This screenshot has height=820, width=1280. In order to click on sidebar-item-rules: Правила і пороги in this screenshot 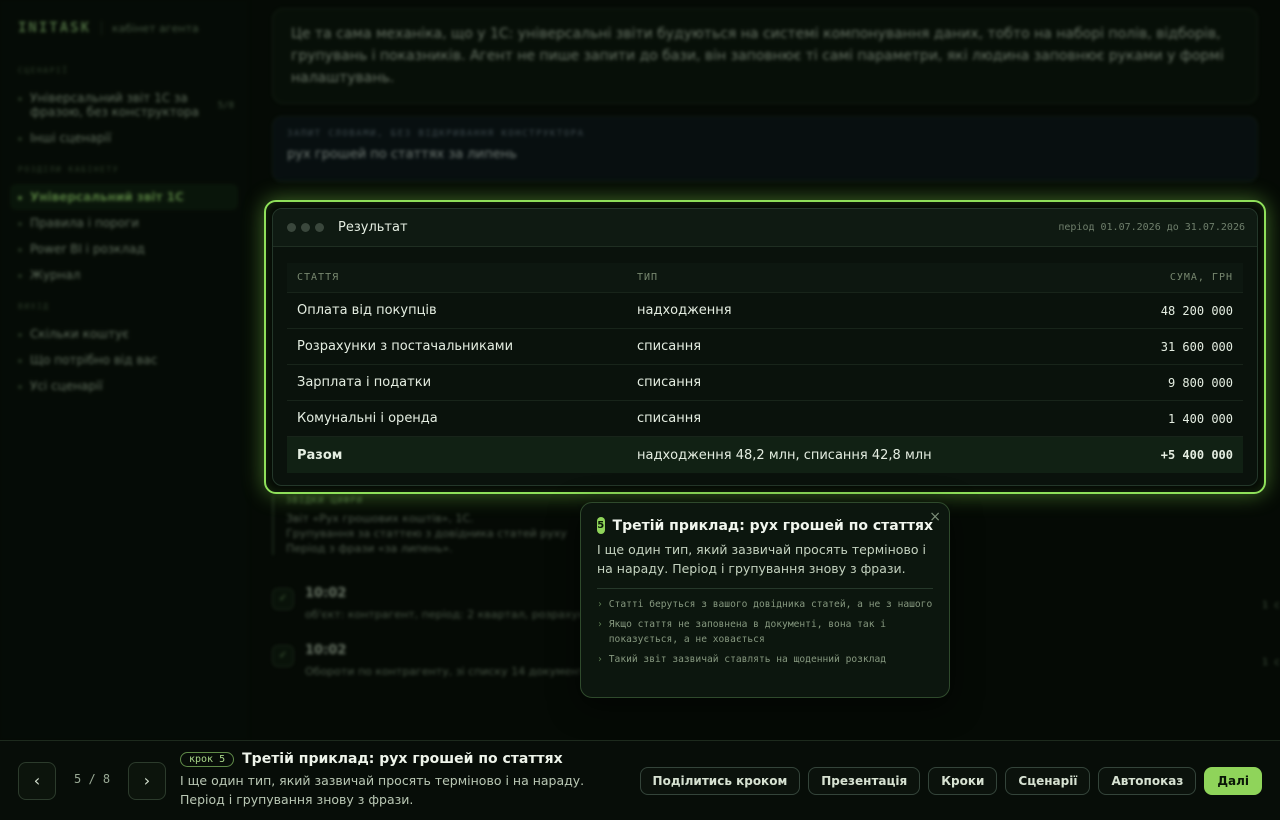, I will do `click(128, 223)`.